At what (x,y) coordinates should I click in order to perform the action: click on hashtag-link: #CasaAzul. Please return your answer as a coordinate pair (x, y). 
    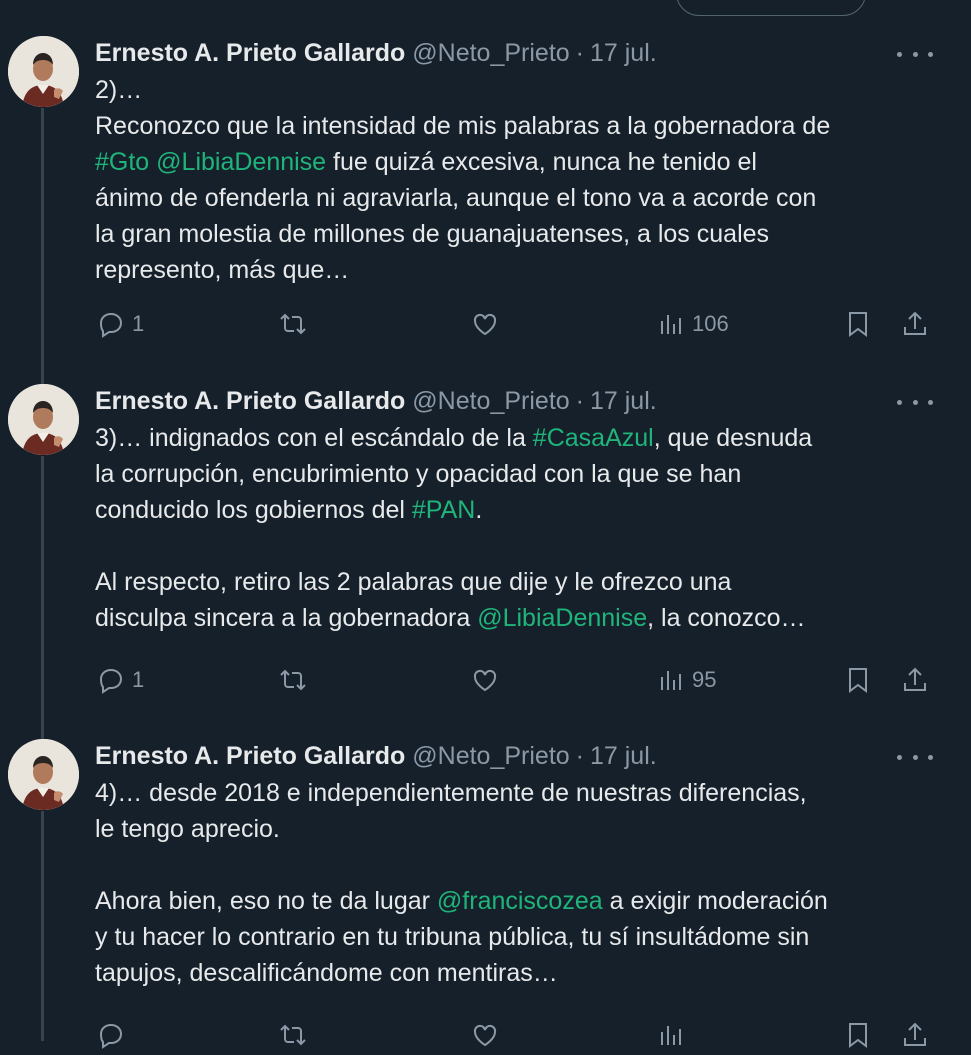
    Looking at the image, I should click on (593, 438).